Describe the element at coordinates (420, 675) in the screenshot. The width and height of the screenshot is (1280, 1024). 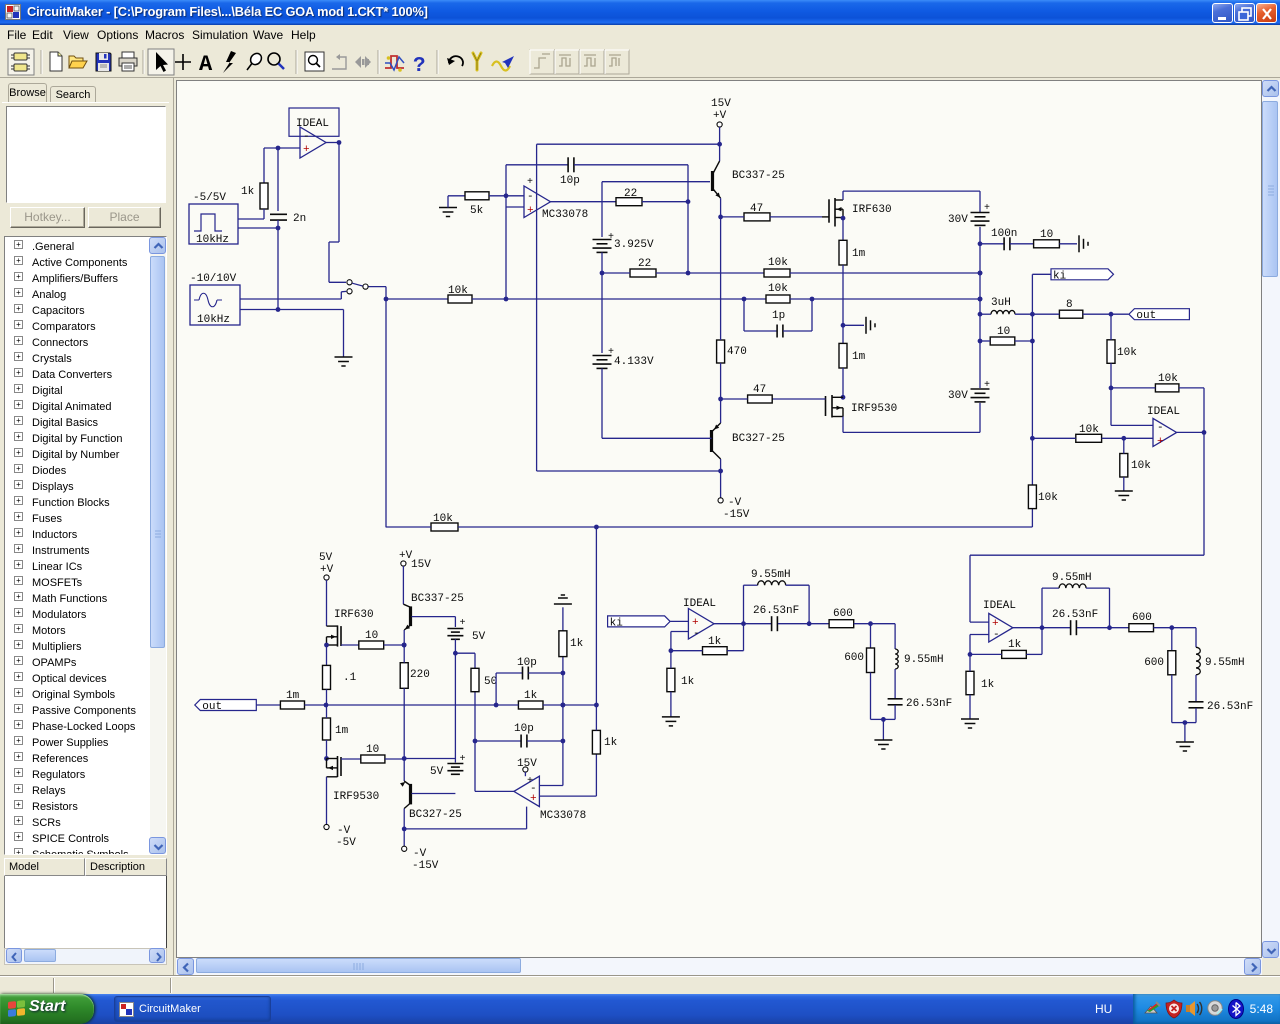
I see `svg-text: 220` at that location.